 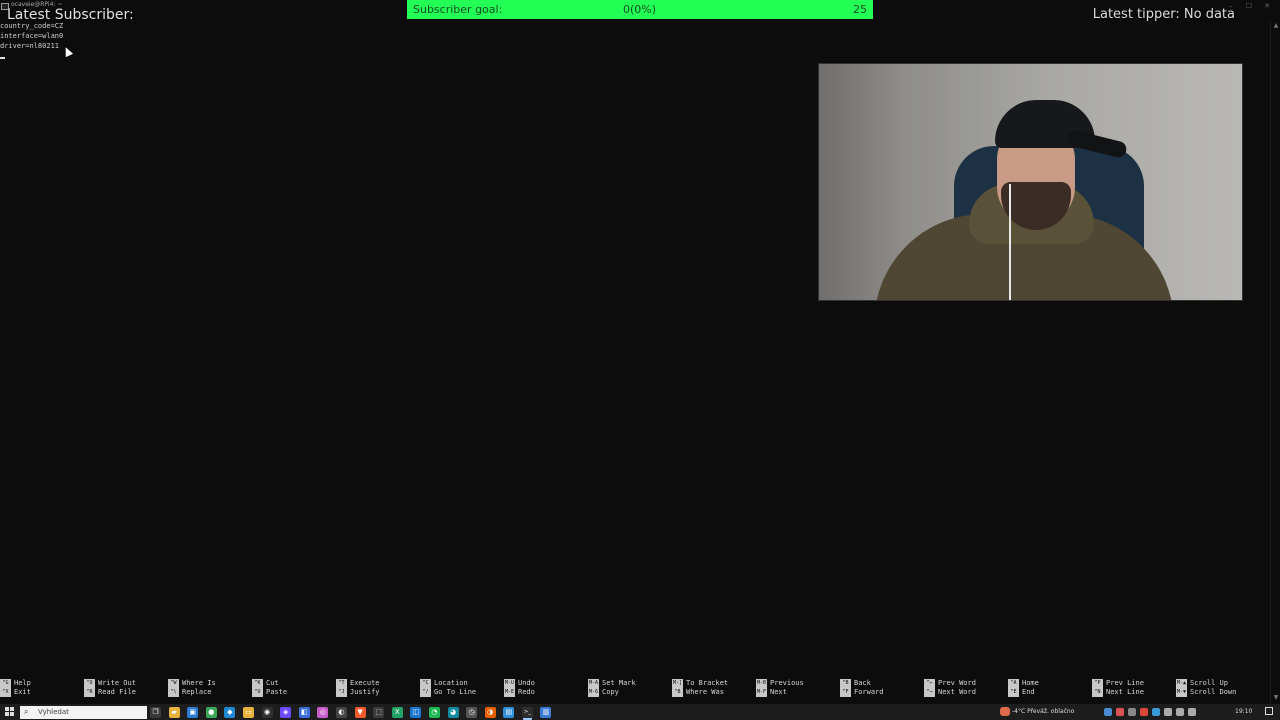 I want to click on latest-tipper-overlay: Latest tipper: No data, so click(x=1163, y=14).